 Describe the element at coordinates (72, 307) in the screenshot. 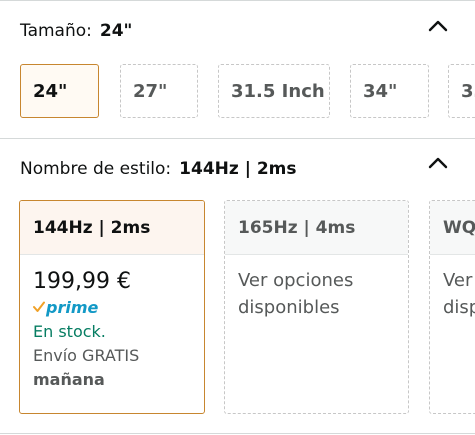

I see `prime-label: prime` at that location.